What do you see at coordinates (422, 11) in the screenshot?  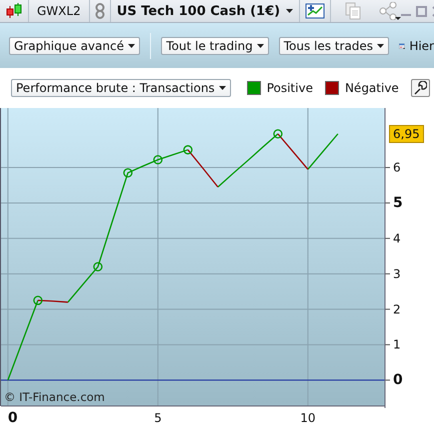 I see `maximize-icon` at bounding box center [422, 11].